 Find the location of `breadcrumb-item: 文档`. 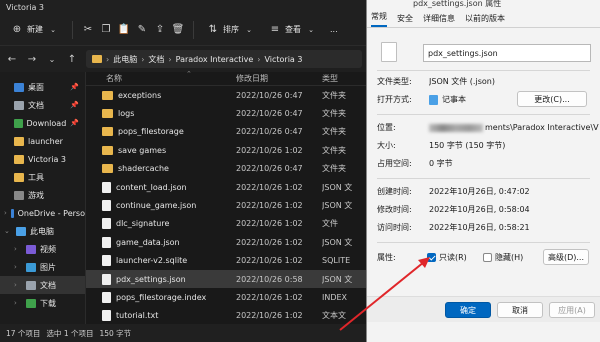

breadcrumb-item: 文档 is located at coordinates (156, 59).